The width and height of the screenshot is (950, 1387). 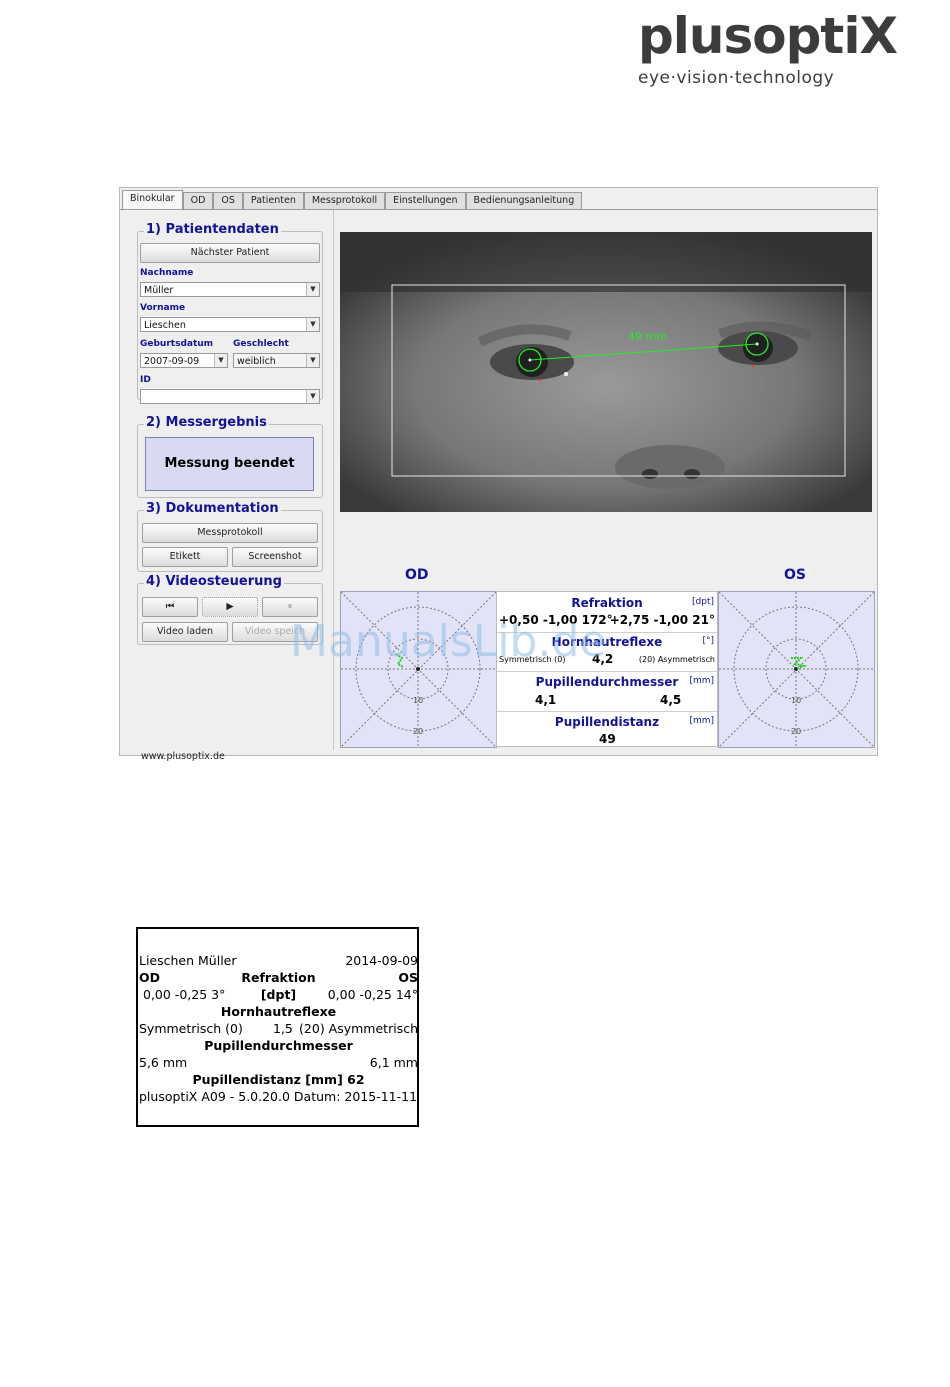 What do you see at coordinates (185, 632) in the screenshot?
I see `load-video-button: Video laden` at bounding box center [185, 632].